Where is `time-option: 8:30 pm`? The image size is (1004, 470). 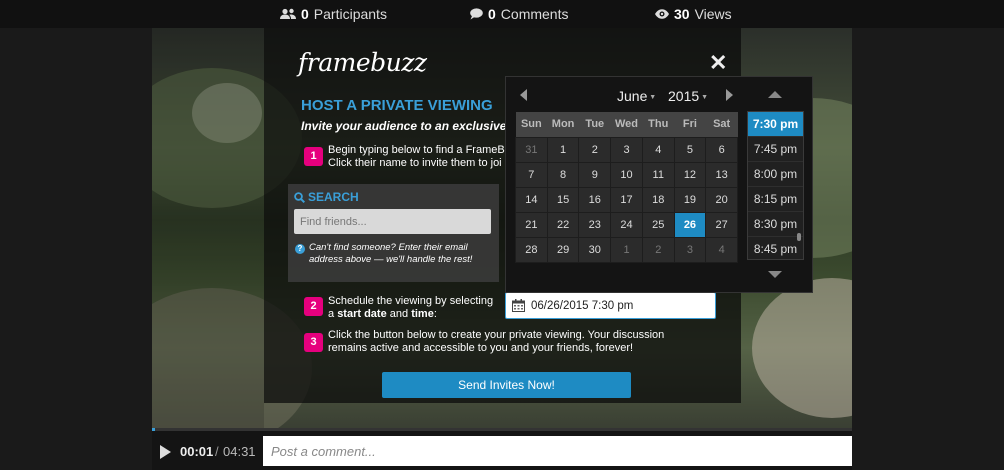
time-option: 8:30 pm is located at coordinates (775, 224).